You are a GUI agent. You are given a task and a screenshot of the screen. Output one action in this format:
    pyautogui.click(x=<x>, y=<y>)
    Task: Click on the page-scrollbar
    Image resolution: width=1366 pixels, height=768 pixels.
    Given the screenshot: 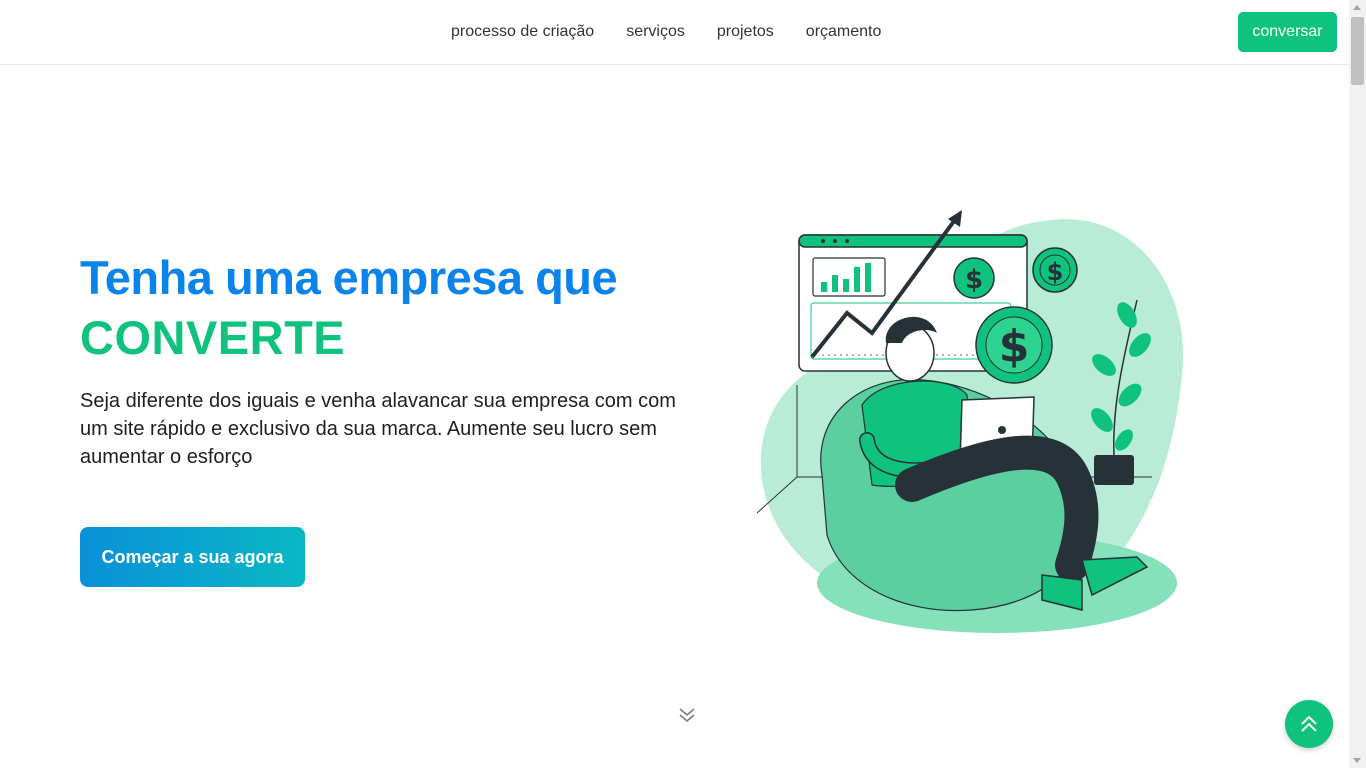 What is the action you would take?
    pyautogui.click(x=1357, y=384)
    